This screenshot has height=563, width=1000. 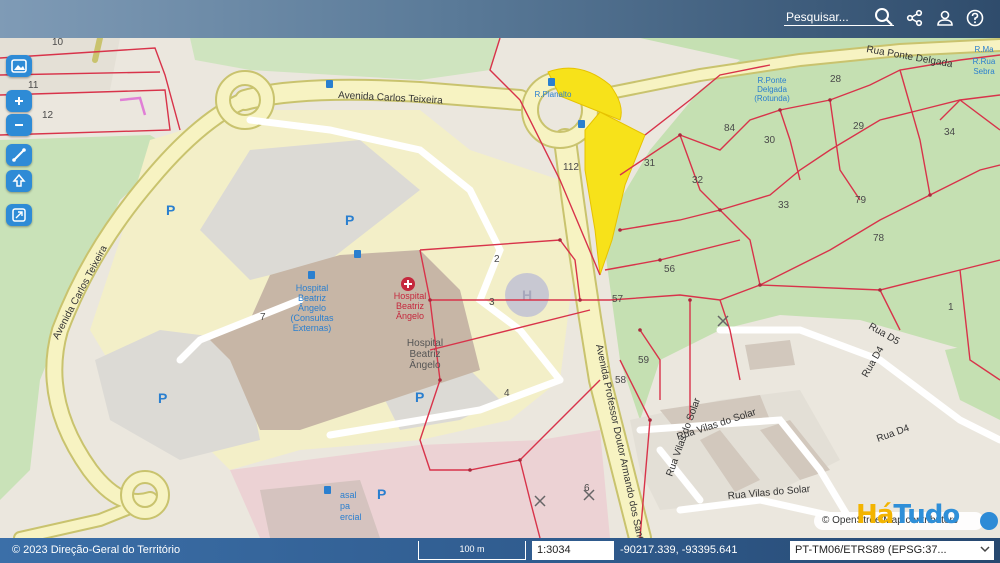 What do you see at coordinates (621, 380) in the screenshot?
I see `svg-text: 58` at bounding box center [621, 380].